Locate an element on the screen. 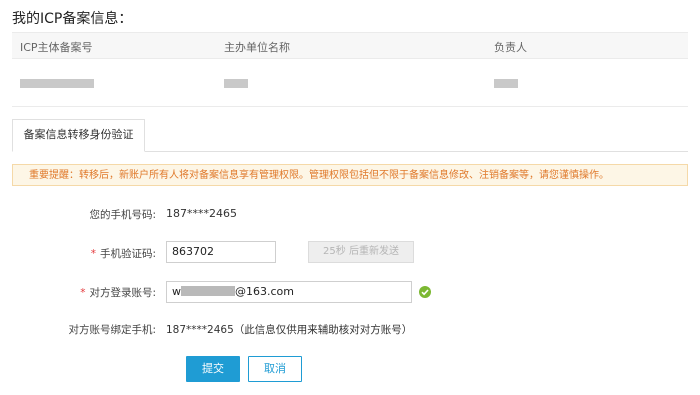 This screenshot has width=700, height=395. account-label-group: * 对方登录账号: is located at coordinates (118, 292).